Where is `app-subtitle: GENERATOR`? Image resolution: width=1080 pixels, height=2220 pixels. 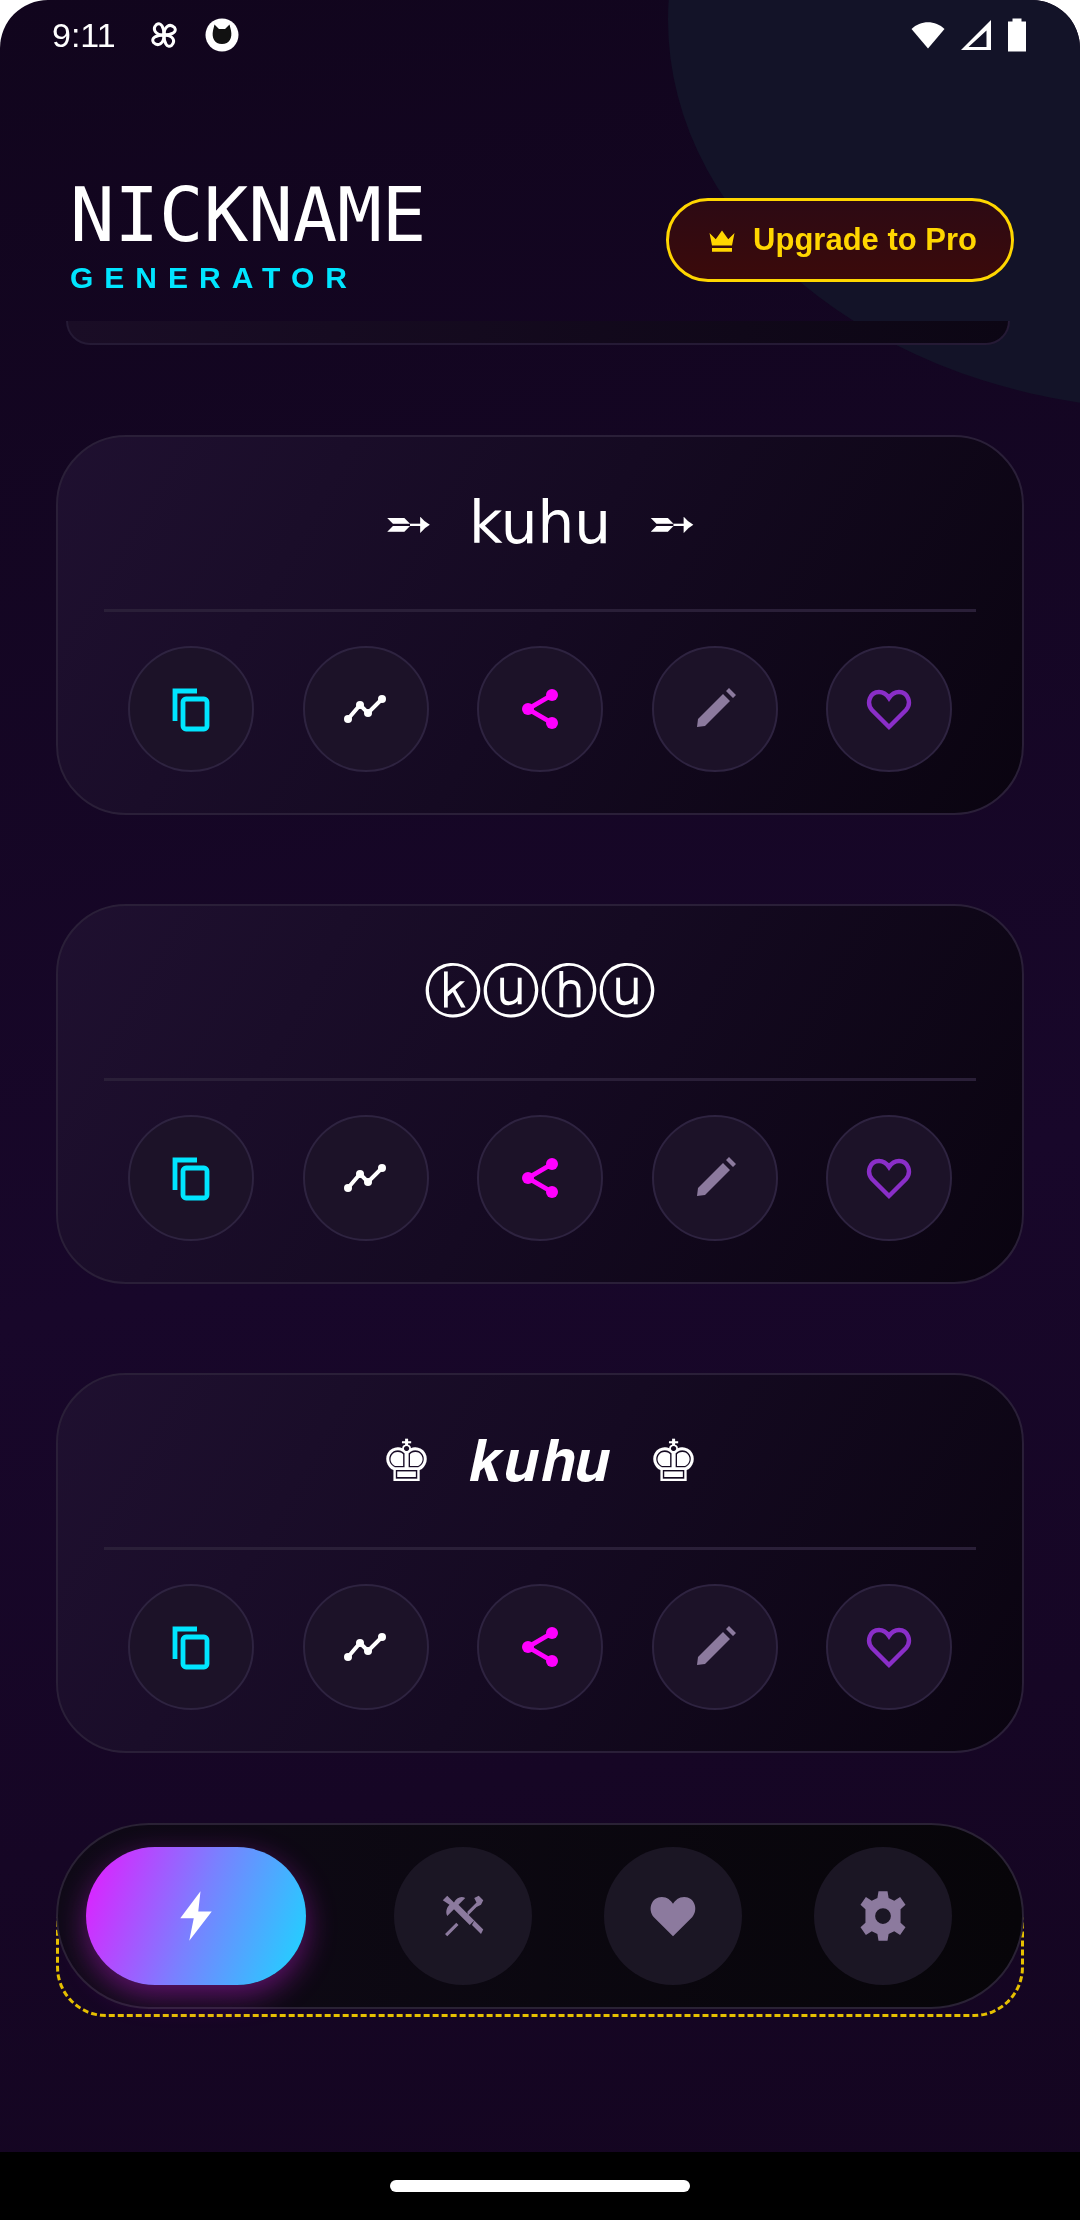
app-subtitle: GENERATOR is located at coordinates (214, 278).